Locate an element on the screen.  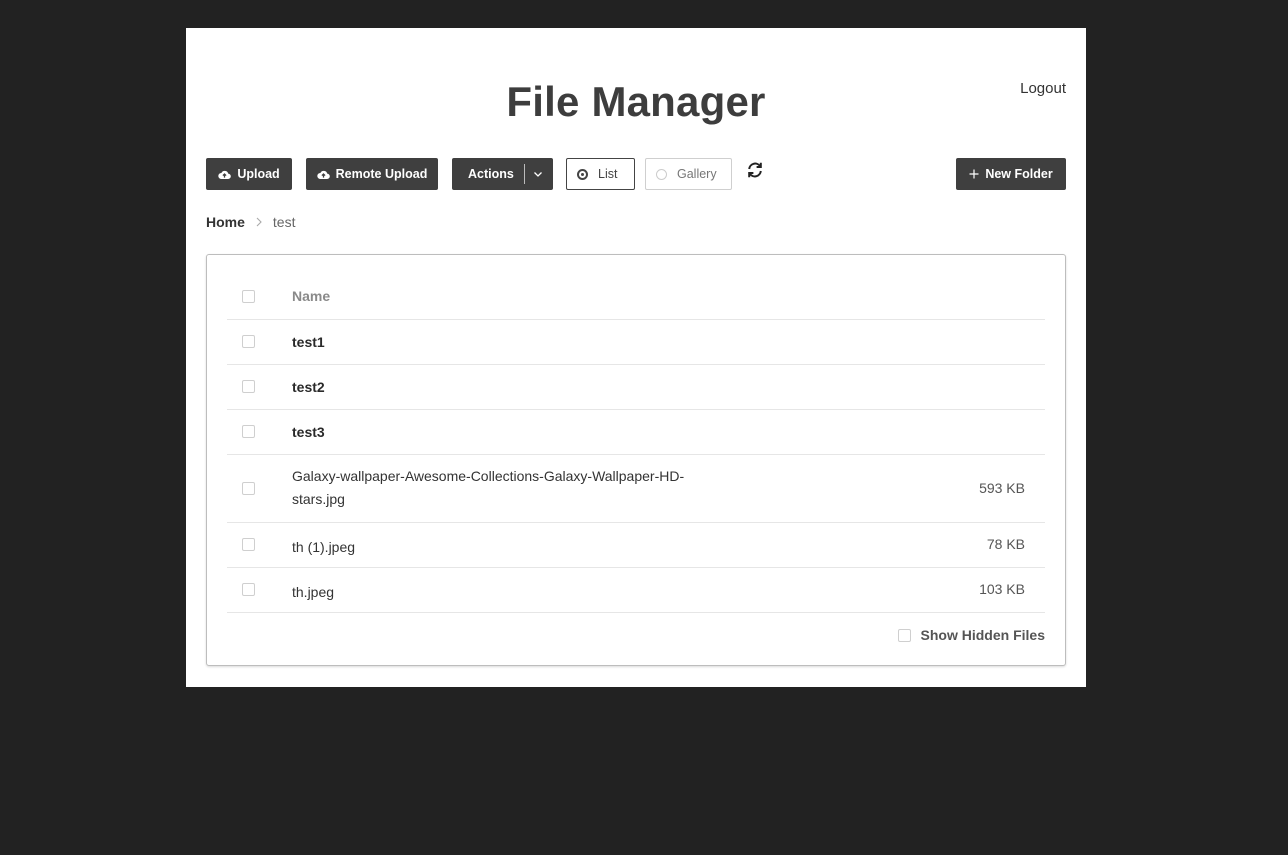
folder-name: test2 is located at coordinates (492, 387).